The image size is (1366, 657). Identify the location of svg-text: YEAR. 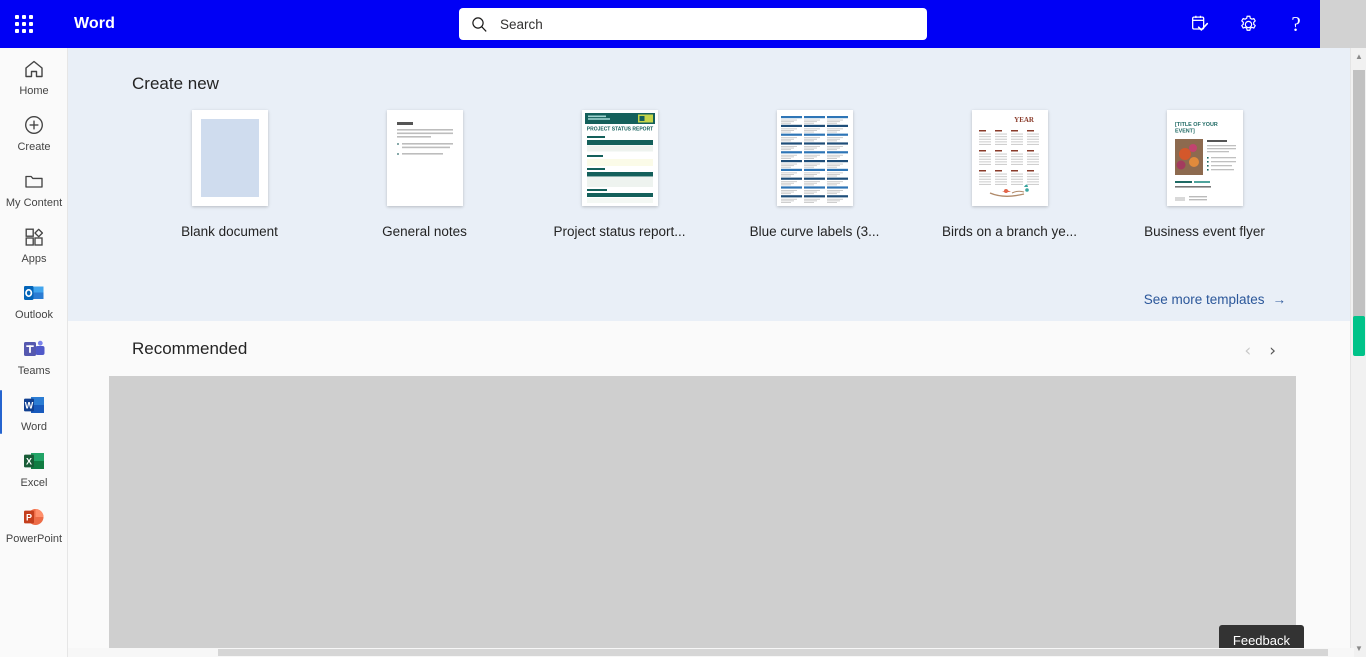
(1024, 120).